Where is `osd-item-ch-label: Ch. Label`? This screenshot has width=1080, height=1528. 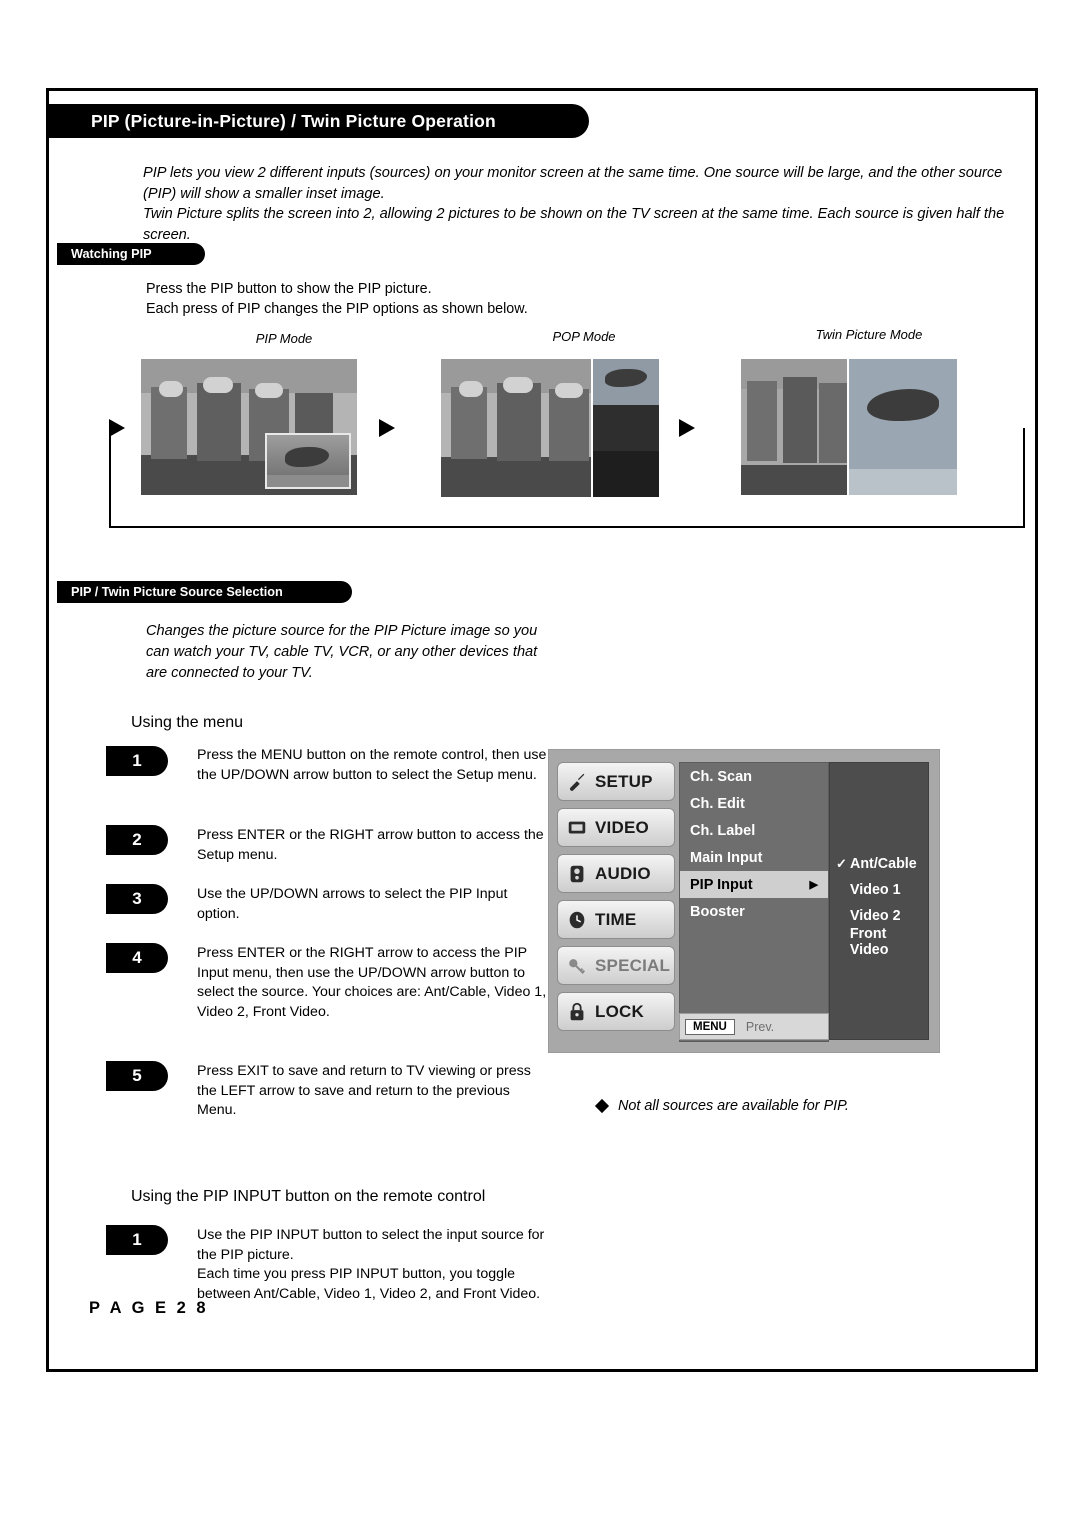 osd-item-ch-label: Ch. Label is located at coordinates (754, 830).